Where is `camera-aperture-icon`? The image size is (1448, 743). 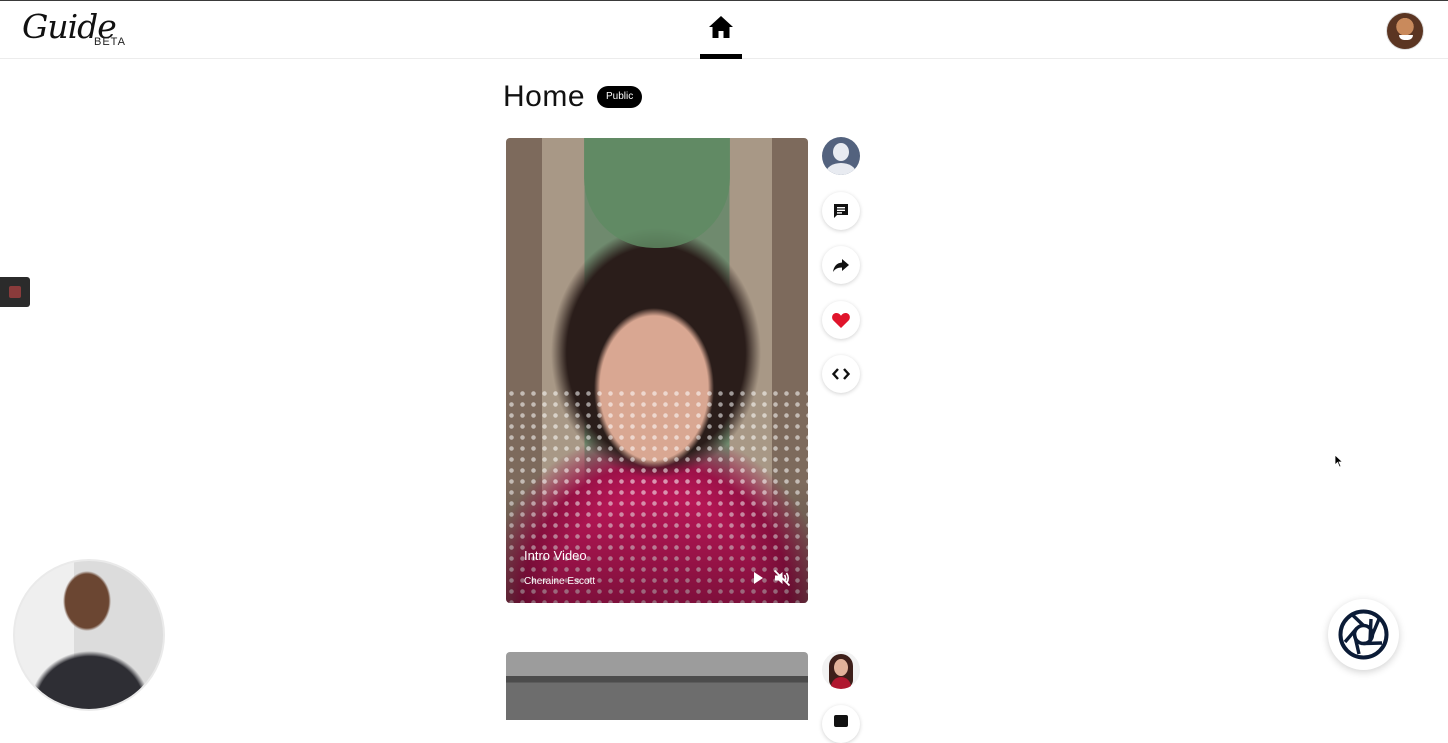 camera-aperture-icon is located at coordinates (1363, 634).